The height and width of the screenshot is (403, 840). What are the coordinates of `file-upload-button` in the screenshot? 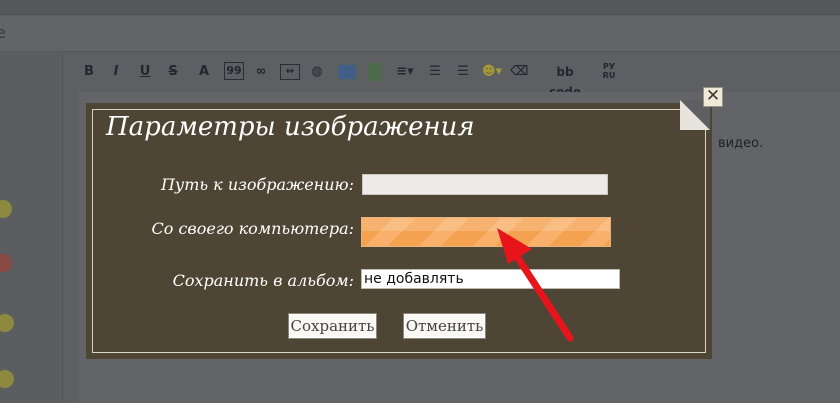 It's located at (486, 232).